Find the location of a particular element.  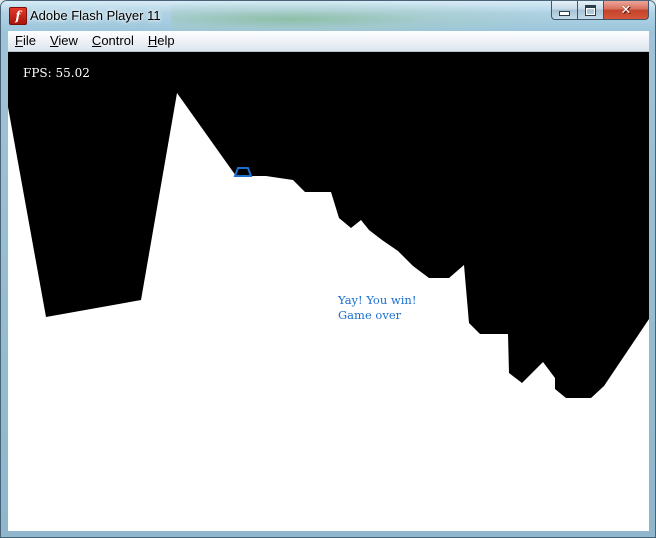

menu-control: Control is located at coordinates (113, 41).